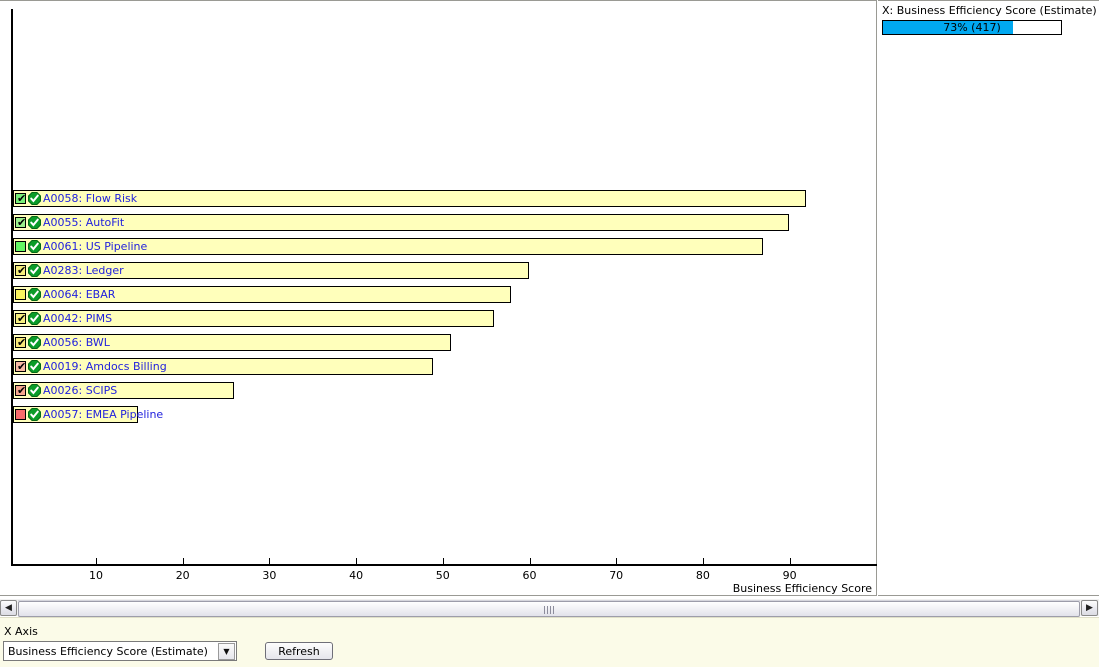  I want to click on bar-row-content: ✔ A0058: Flow Risk, so click(76, 198).